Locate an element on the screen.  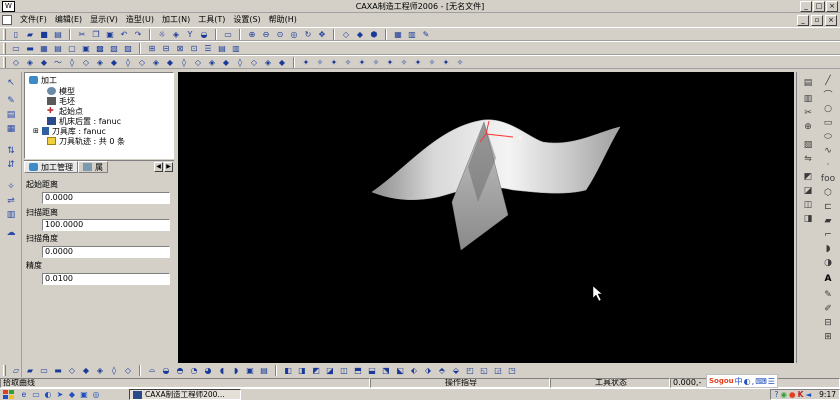
constraint-icon: ⇵ is located at coordinates (11, 164).